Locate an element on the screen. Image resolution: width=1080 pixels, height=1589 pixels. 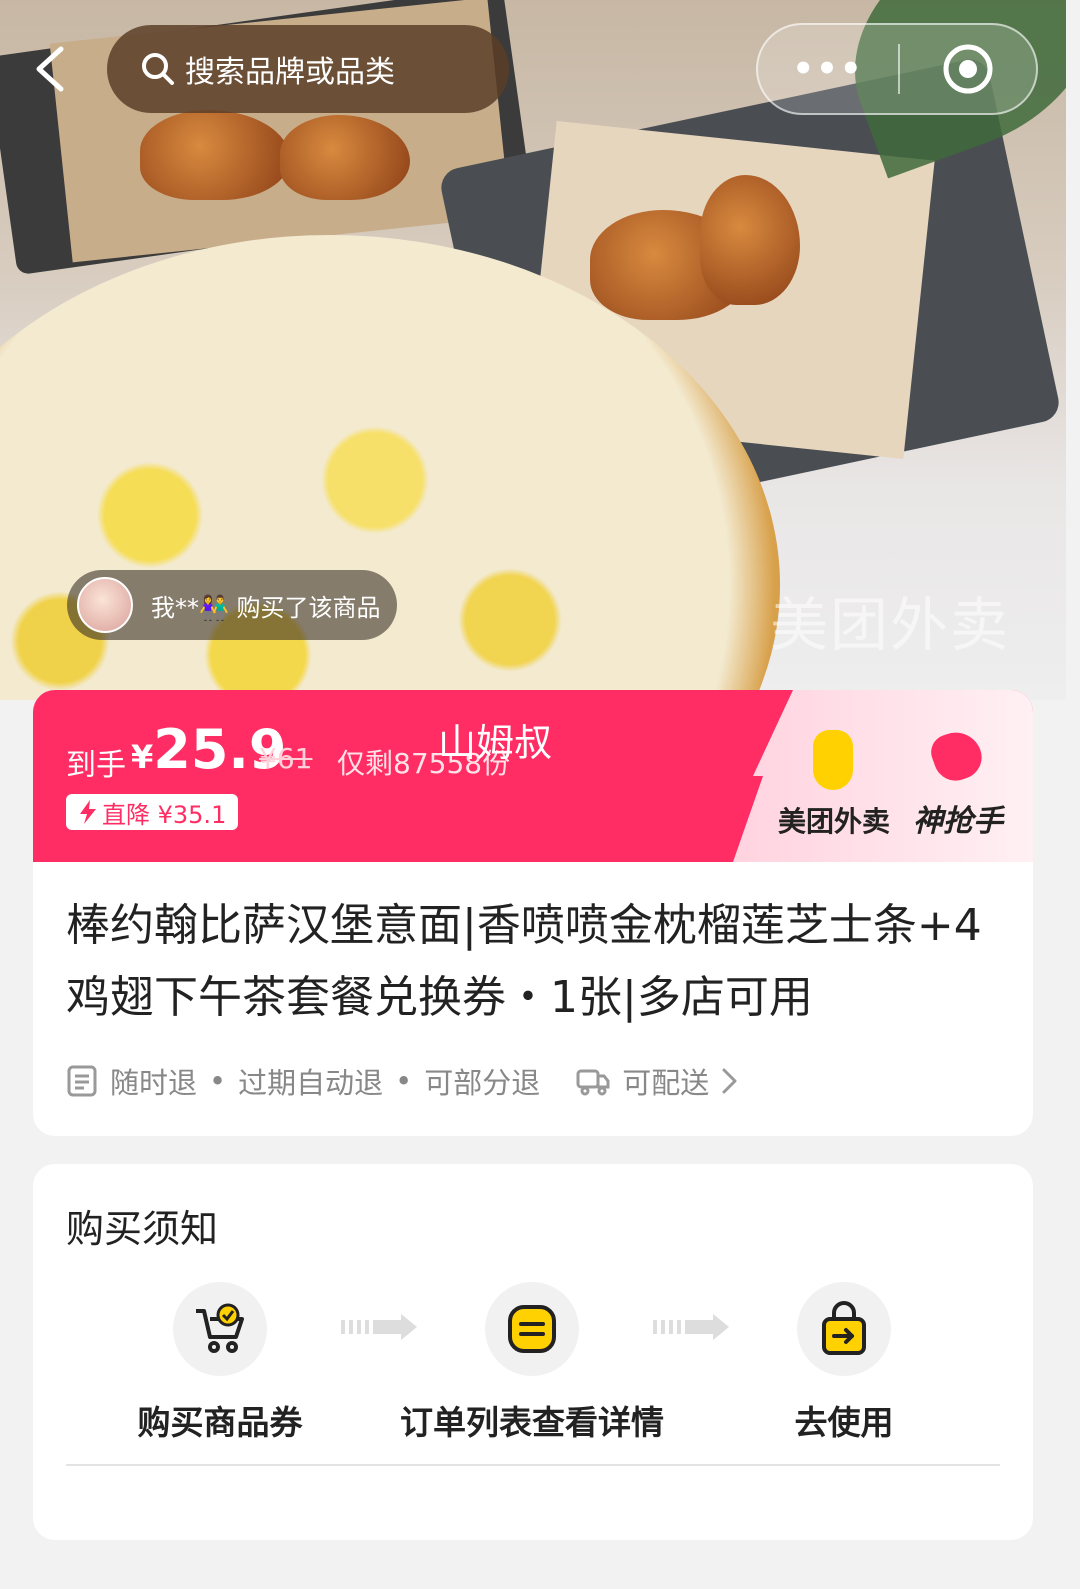
lightning-icon is located at coordinates (88, 812).